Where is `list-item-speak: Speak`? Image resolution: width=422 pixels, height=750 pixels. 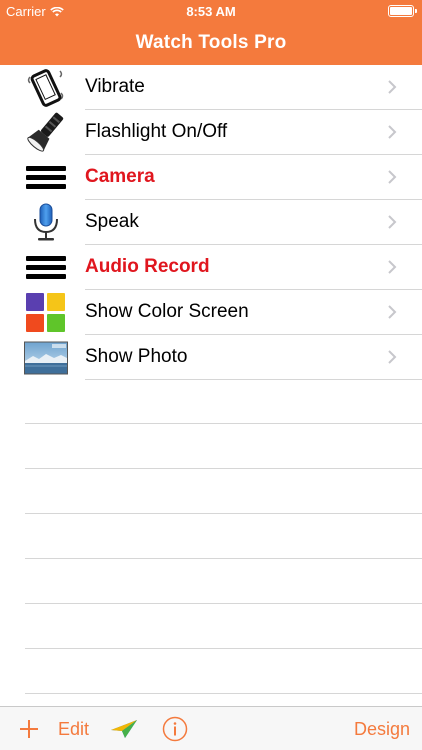 list-item-speak: Speak is located at coordinates (211, 222).